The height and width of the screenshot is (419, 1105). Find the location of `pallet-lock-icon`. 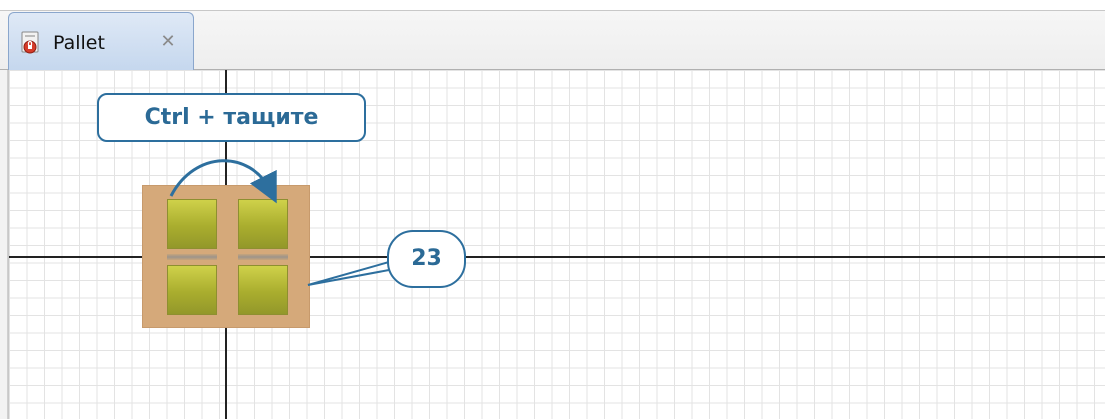

pallet-lock-icon is located at coordinates (30, 43).